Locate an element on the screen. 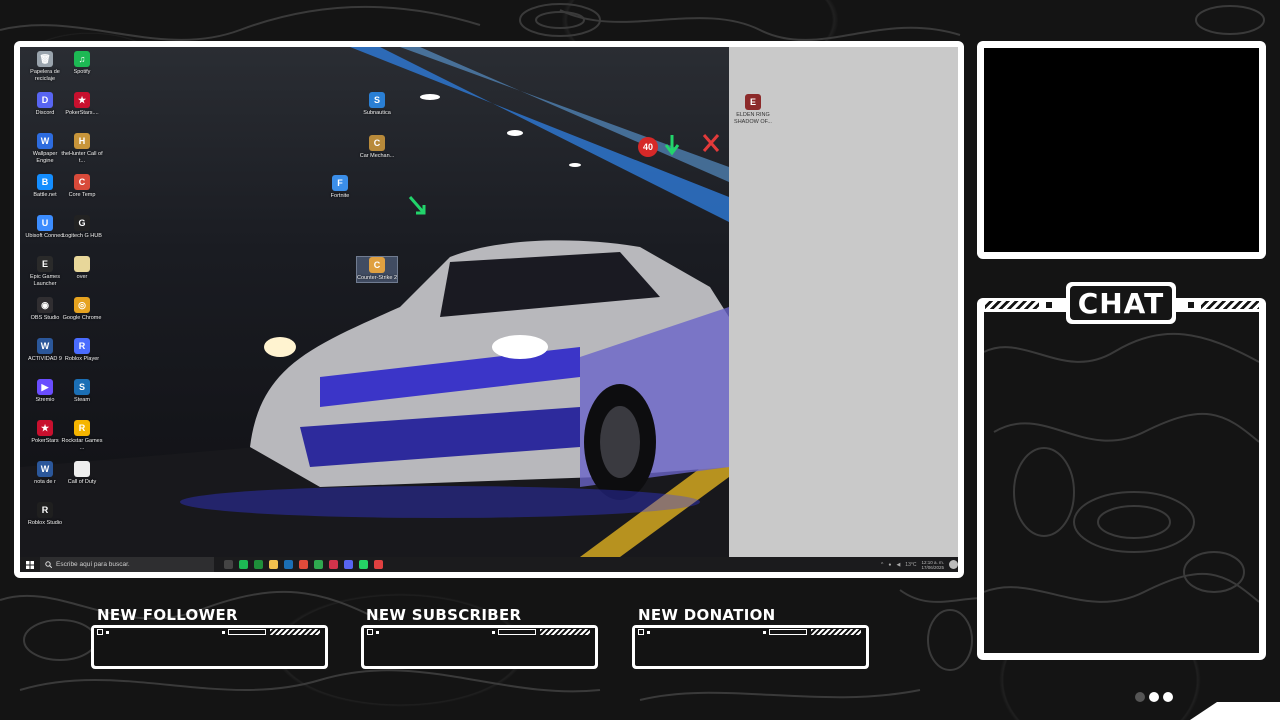 The width and height of the screenshot is (1280, 720). desktop-icon: U Ubisoft Connect is located at coordinates (45, 227).